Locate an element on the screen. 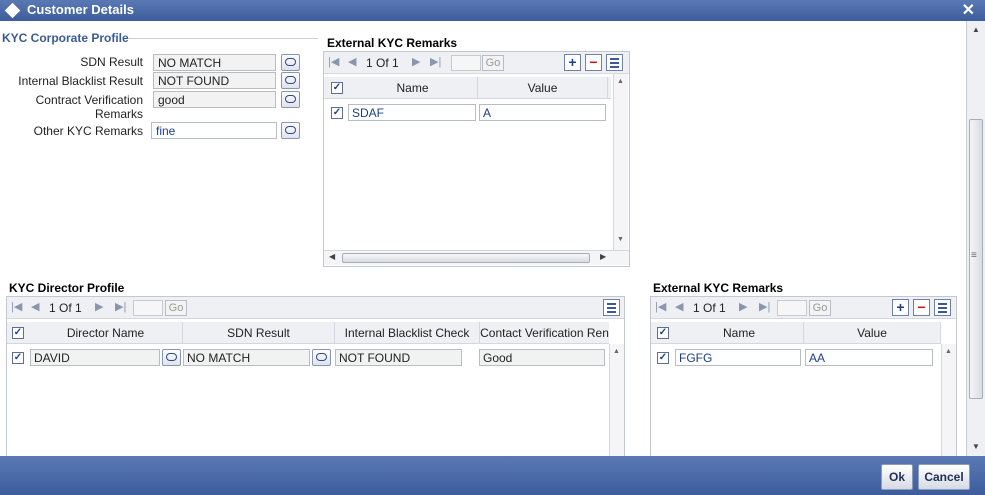 The width and height of the screenshot is (985, 495). blacklist-result-label: Internal Blacklist Result is located at coordinates (80, 81).